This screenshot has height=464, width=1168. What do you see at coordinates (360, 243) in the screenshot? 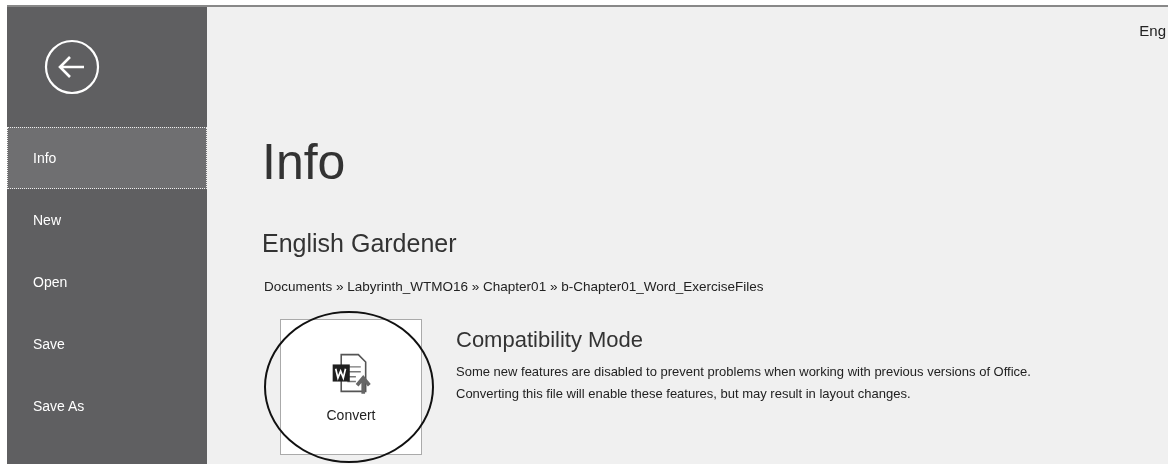
I see `document-name: English Gardener` at bounding box center [360, 243].